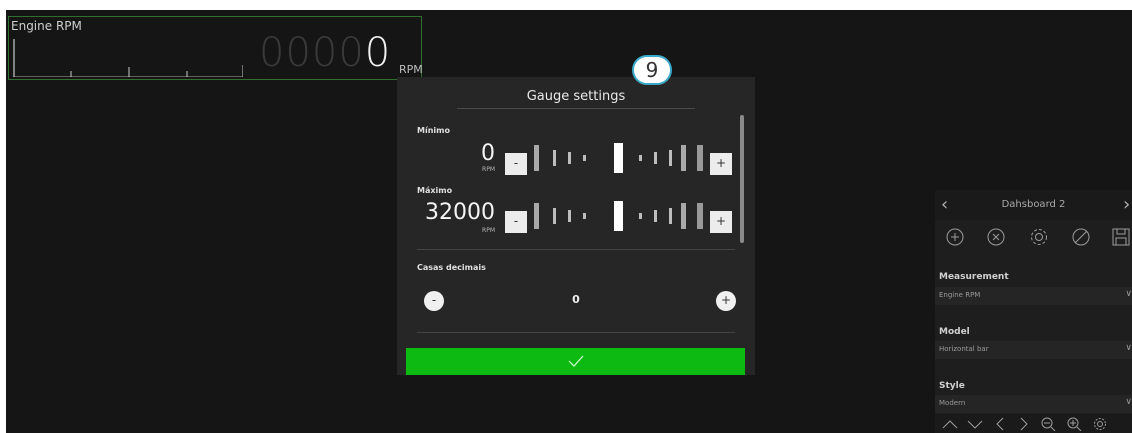 The image size is (1132, 433). What do you see at coordinates (488, 153) in the screenshot?
I see `minimum-value: 0` at bounding box center [488, 153].